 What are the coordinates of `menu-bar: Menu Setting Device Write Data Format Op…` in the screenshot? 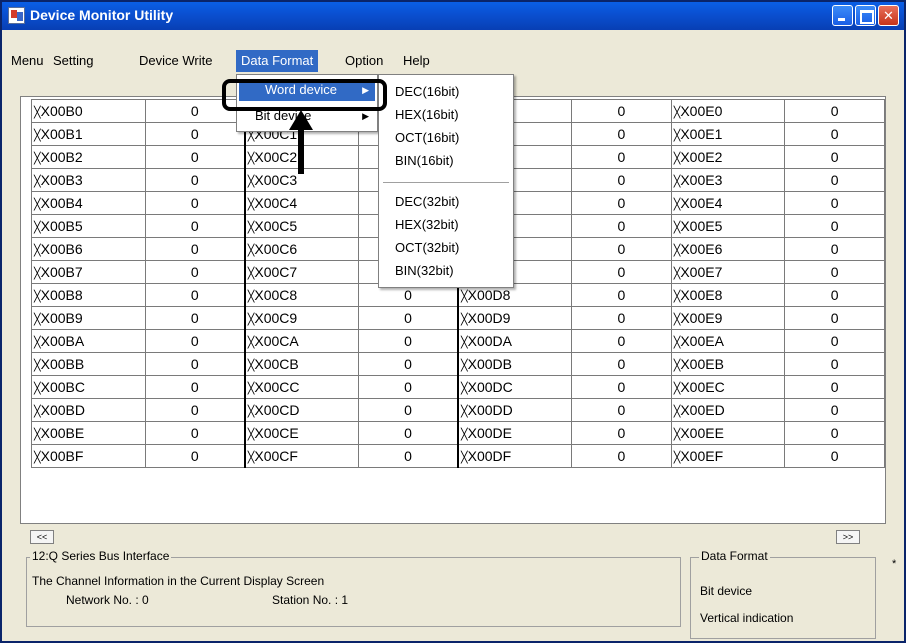 It's located at (453, 52).